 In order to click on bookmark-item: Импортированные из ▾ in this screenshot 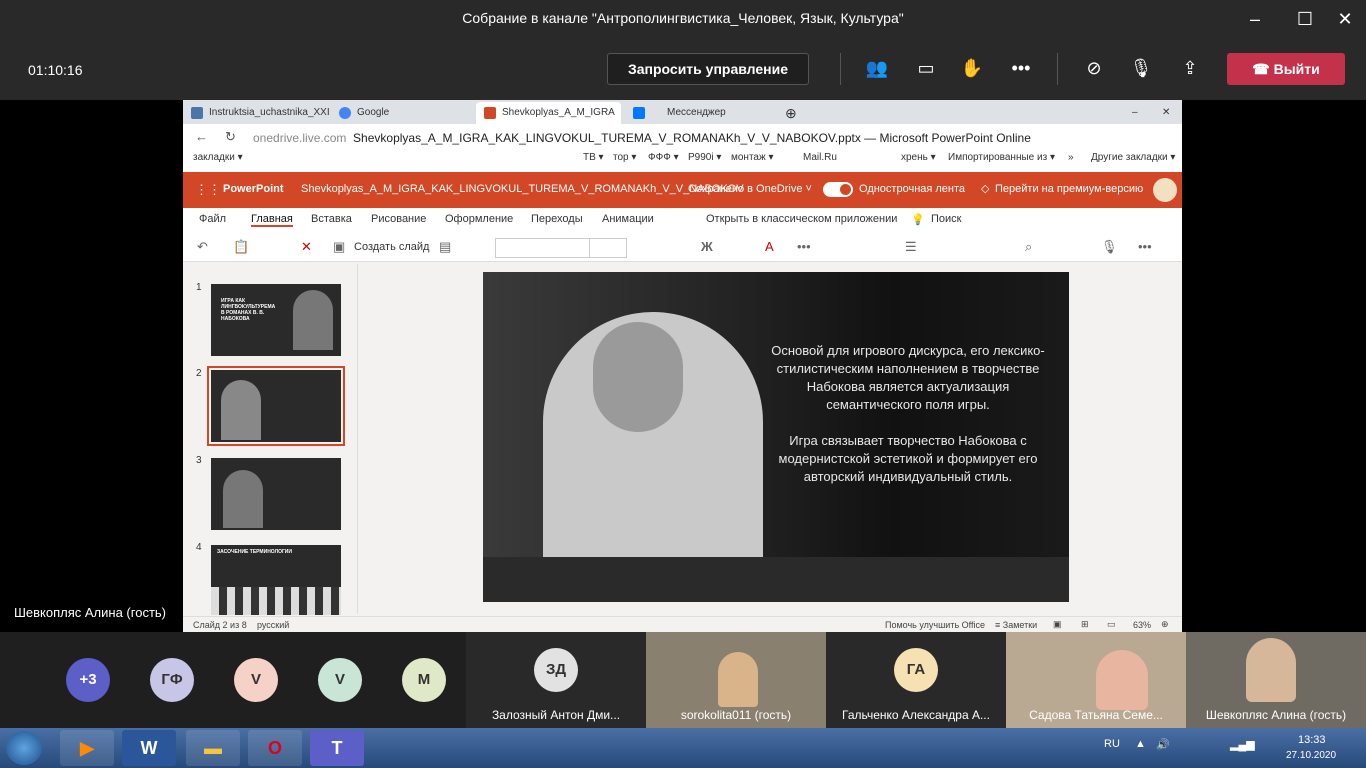, I will do `click(1001, 157)`.